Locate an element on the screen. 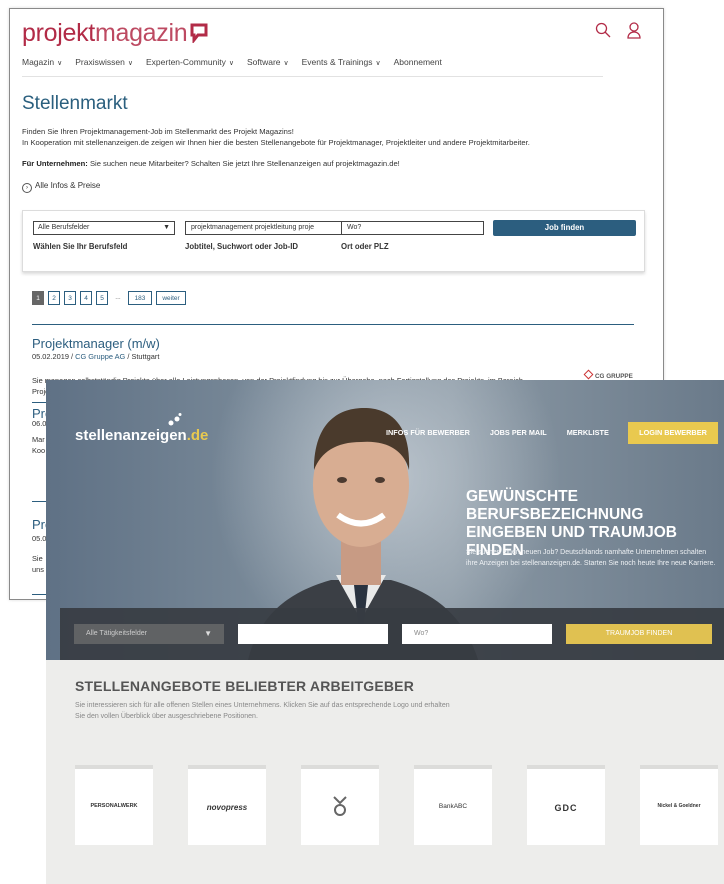 This screenshot has width=724, height=884. employer-logo: Nickel & Goeldner is located at coordinates (679, 806).